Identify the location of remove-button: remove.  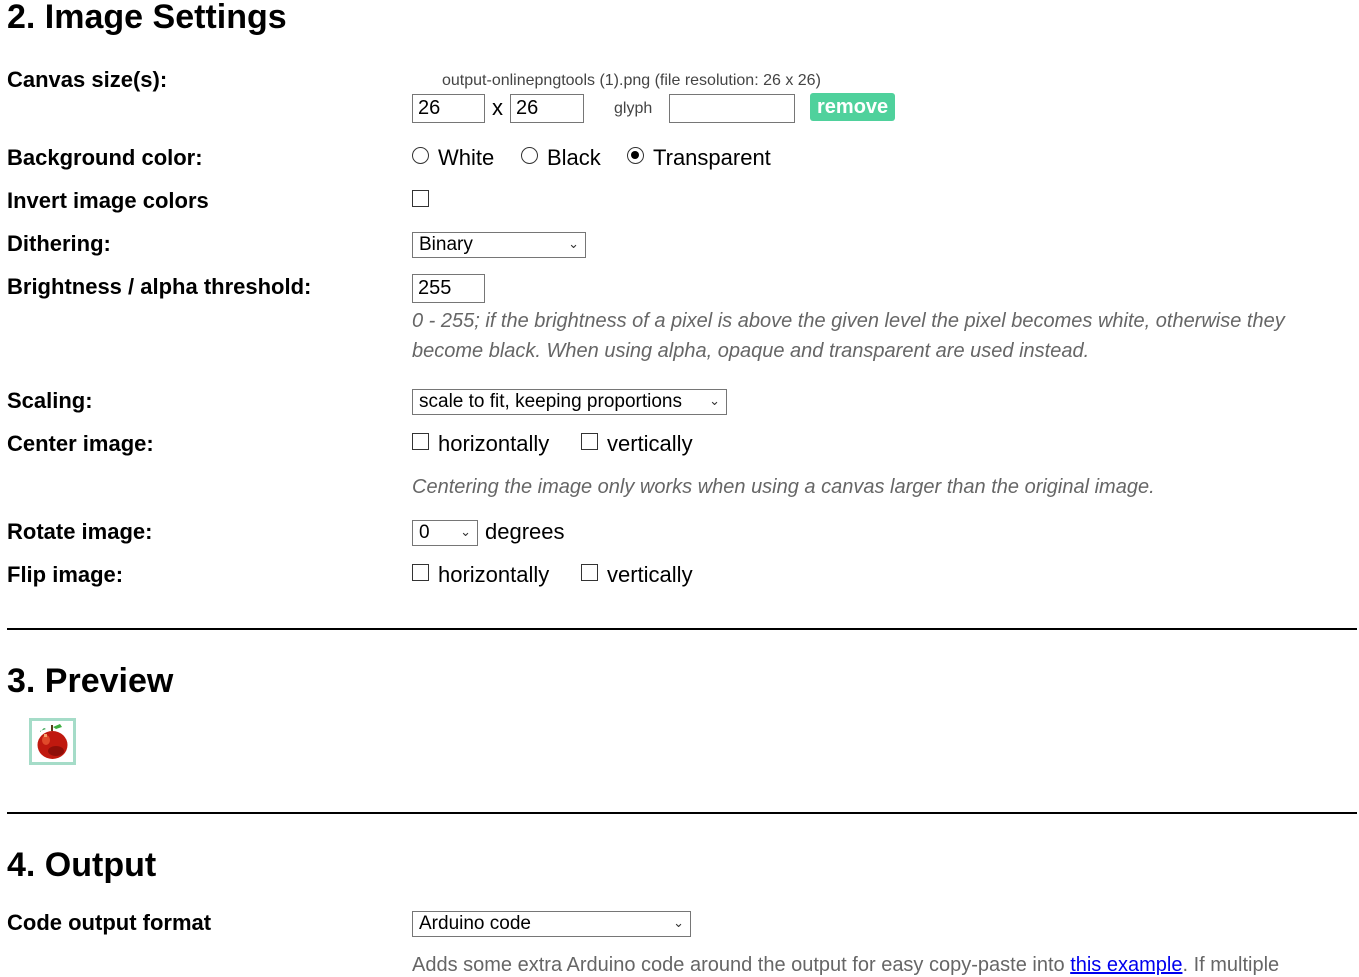
(853, 107).